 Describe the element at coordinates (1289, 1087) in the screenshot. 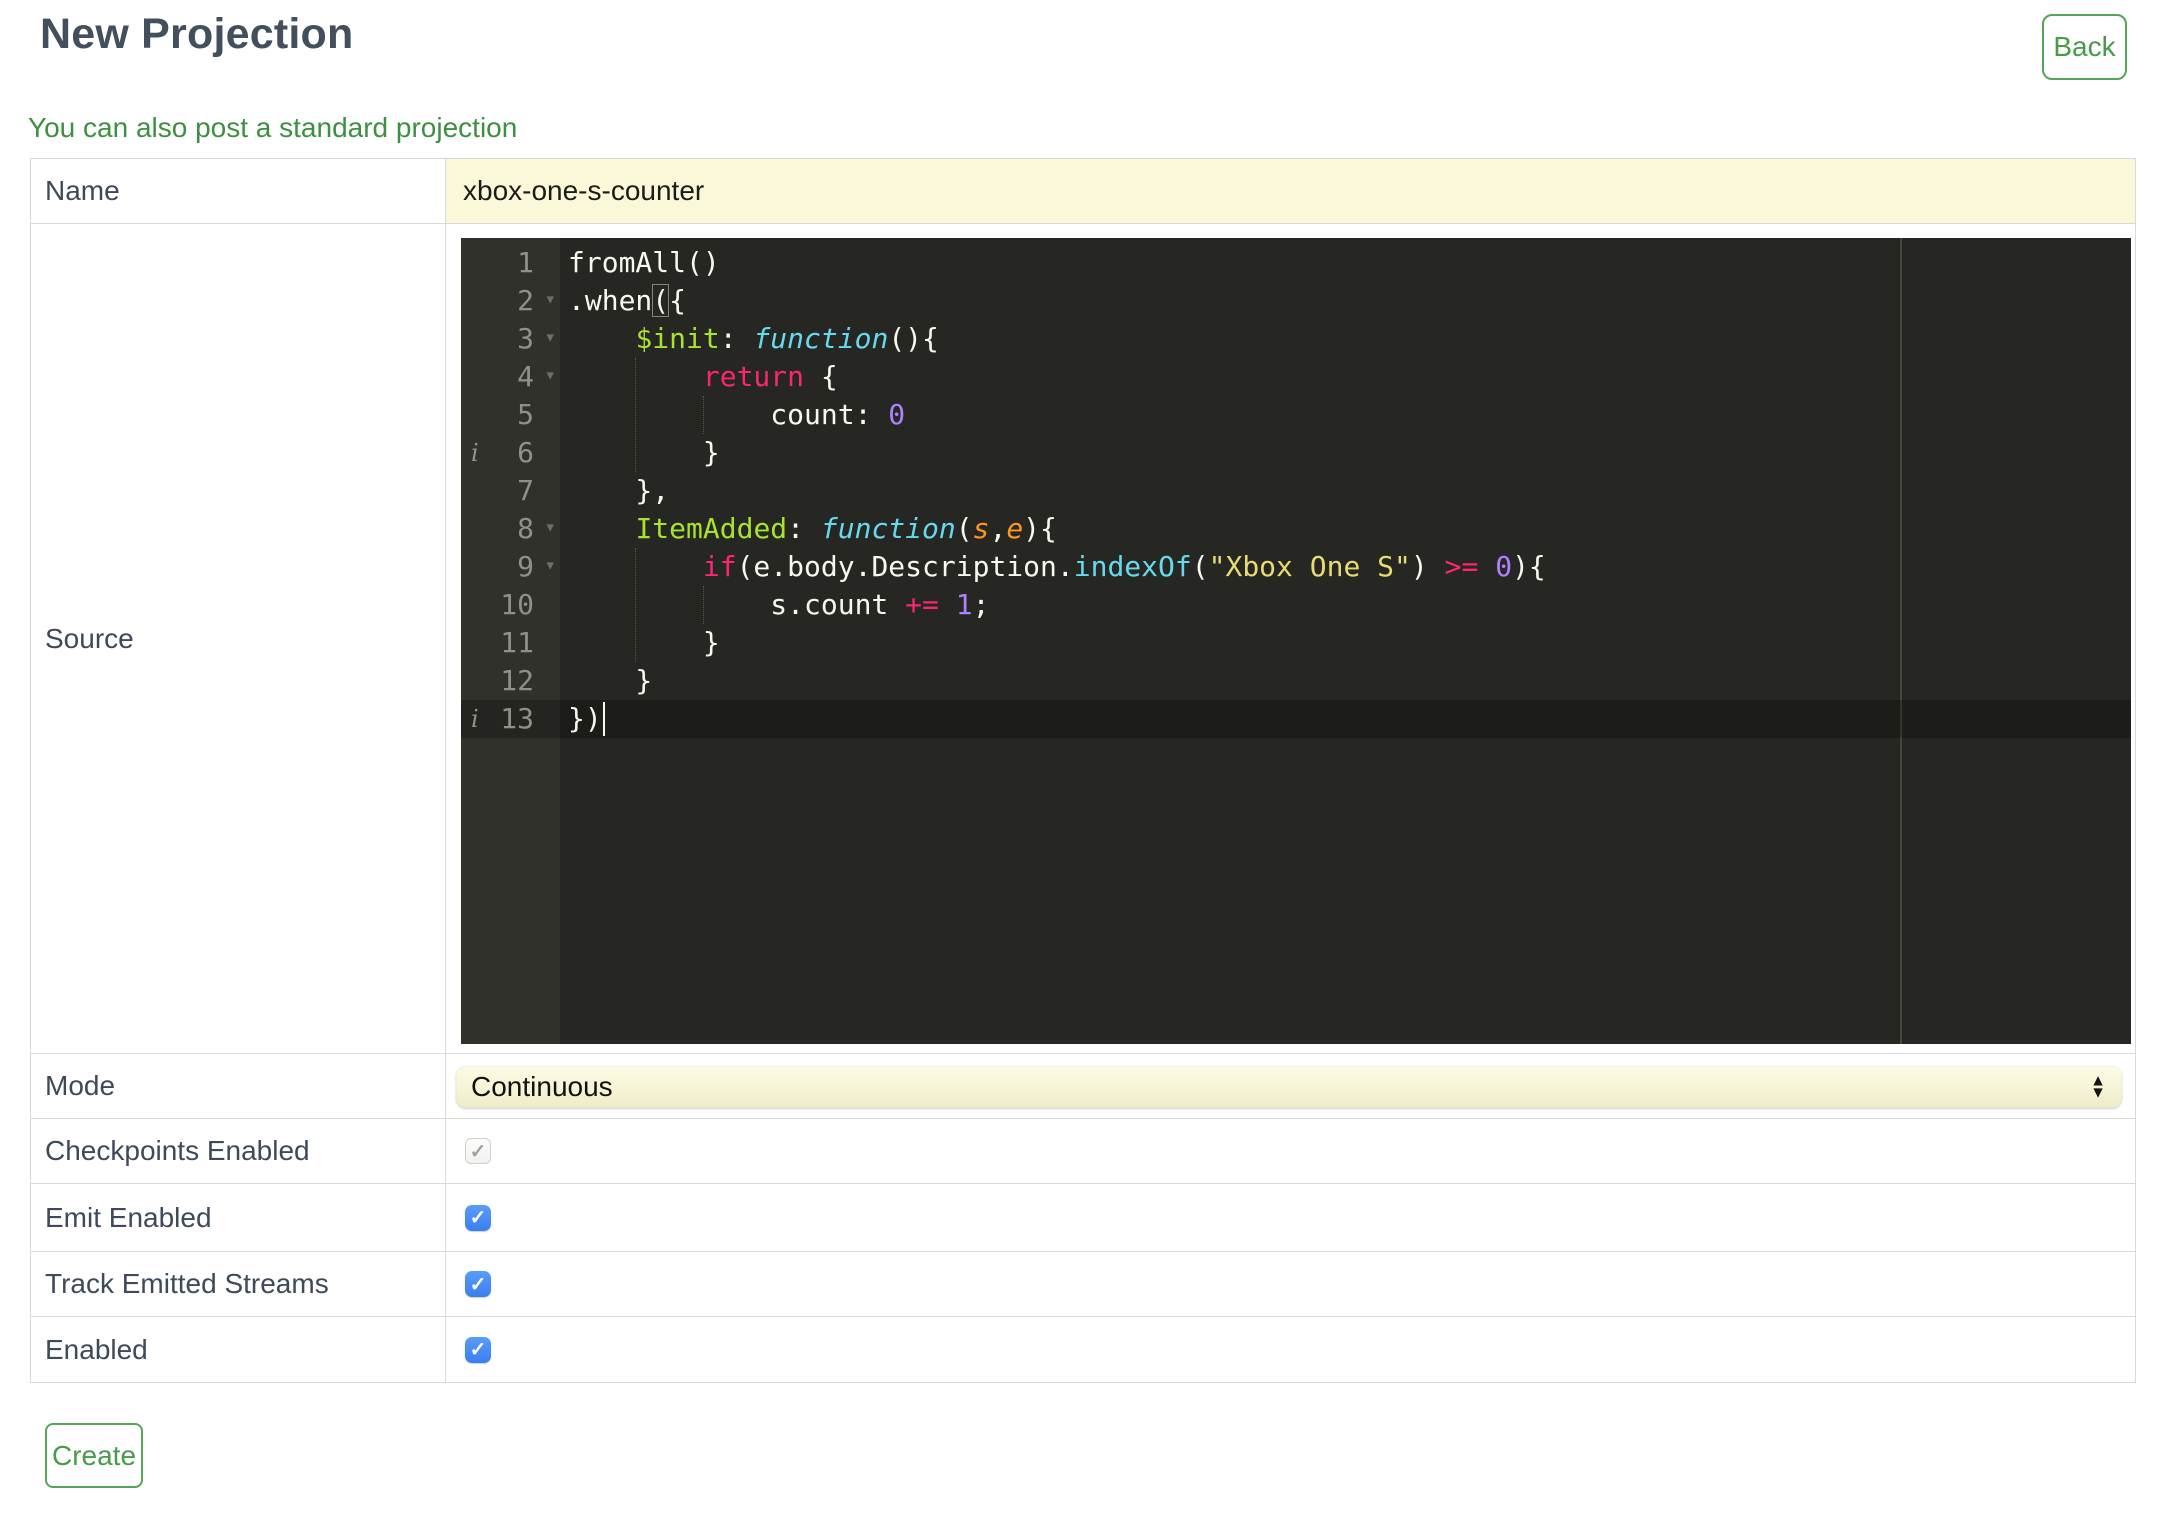

I see `mode-select: Continuous ▲ ▼` at that location.